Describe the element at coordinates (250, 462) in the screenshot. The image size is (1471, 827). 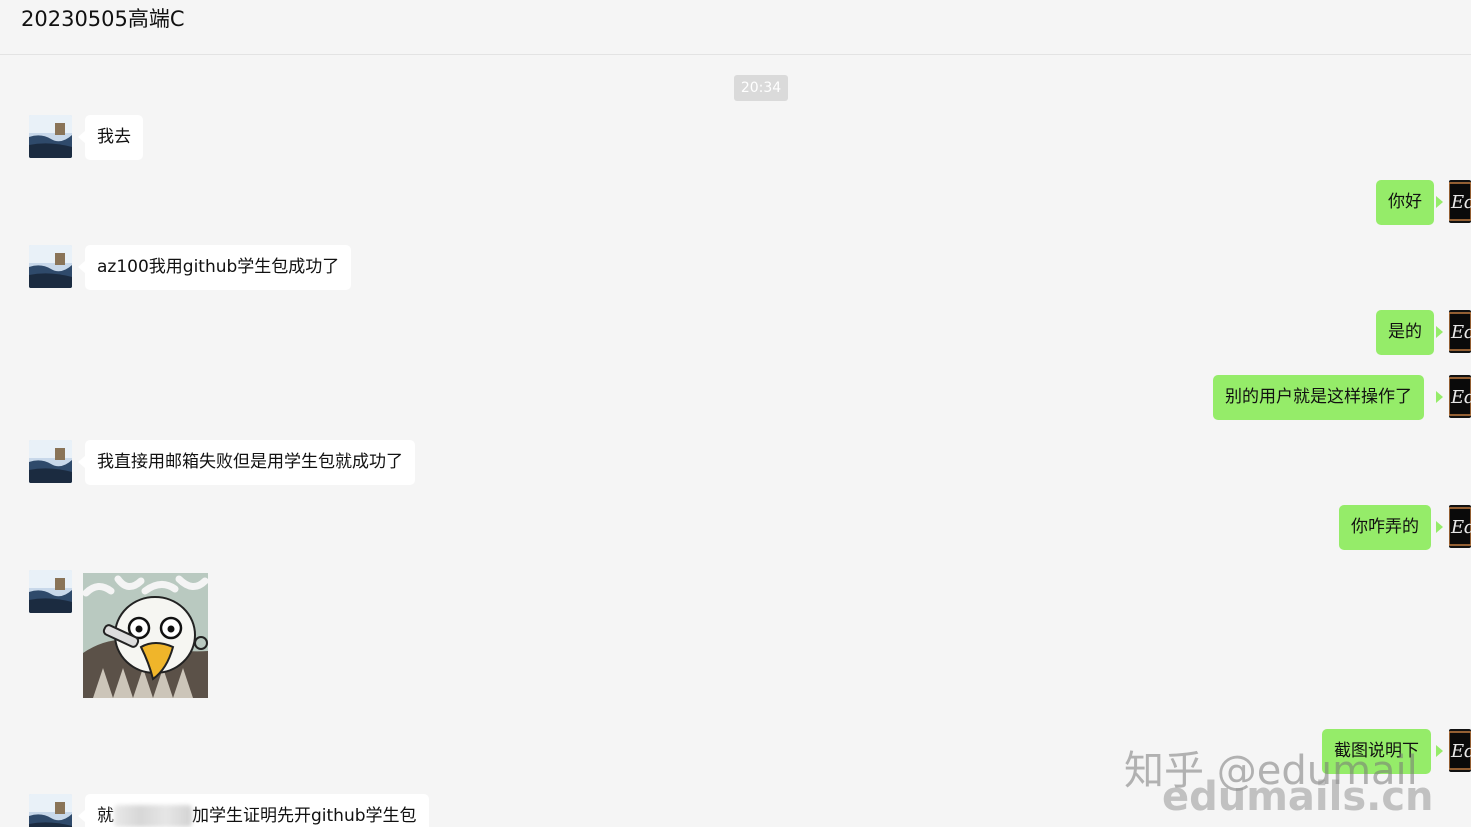
I see `message-bubble-incoming: 我直接用邮箱失败但是用学生包就成功了` at that location.